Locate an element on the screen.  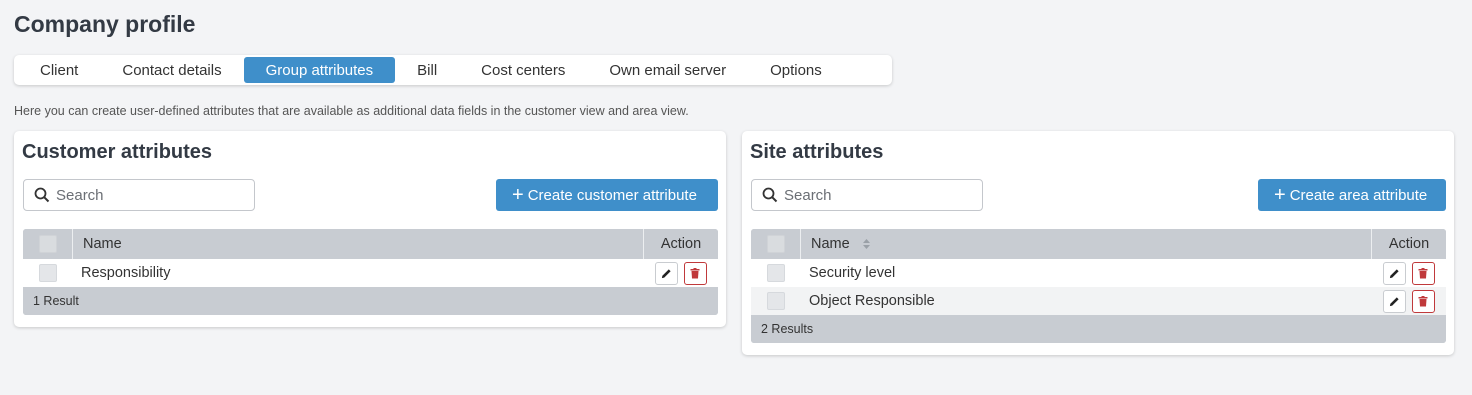
create-customer-attribute-label: Create customer attribute is located at coordinates (612, 195).